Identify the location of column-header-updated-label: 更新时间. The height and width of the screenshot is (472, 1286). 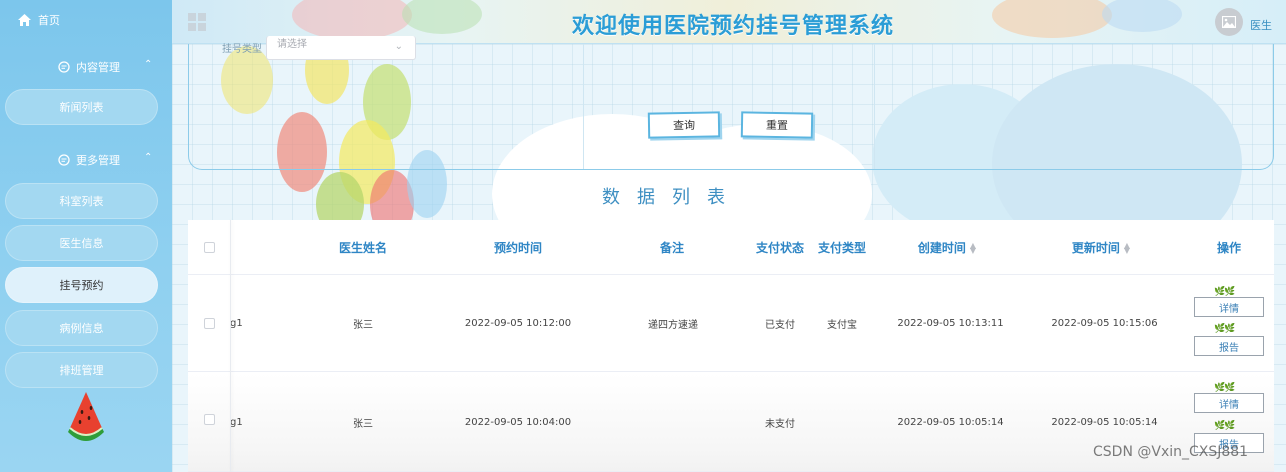
(1095, 247).